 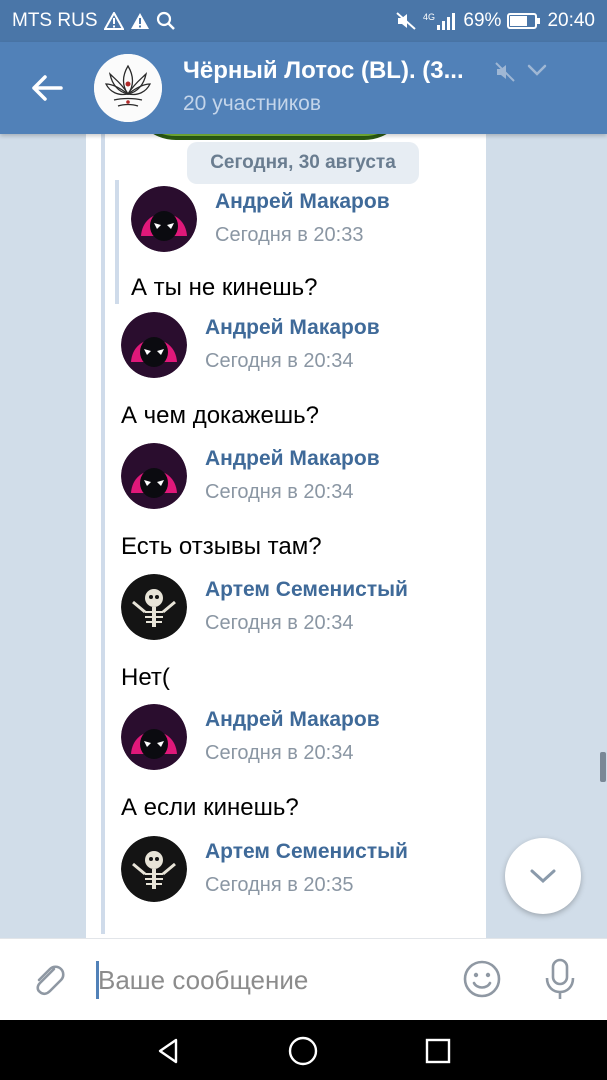 I want to click on system-nav-bar, so click(x=303, y=1050).